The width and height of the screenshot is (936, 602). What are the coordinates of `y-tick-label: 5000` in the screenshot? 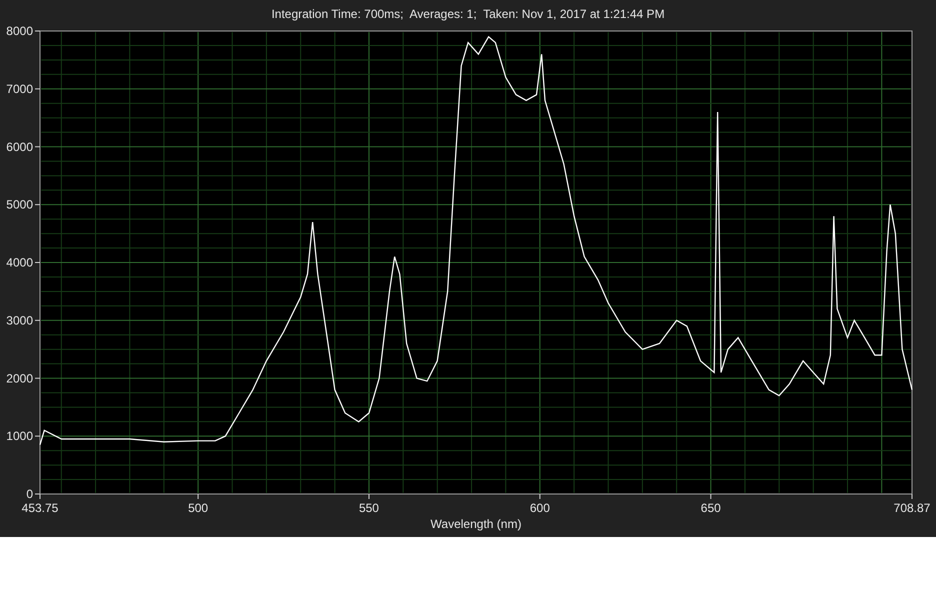 It's located at (19, 205).